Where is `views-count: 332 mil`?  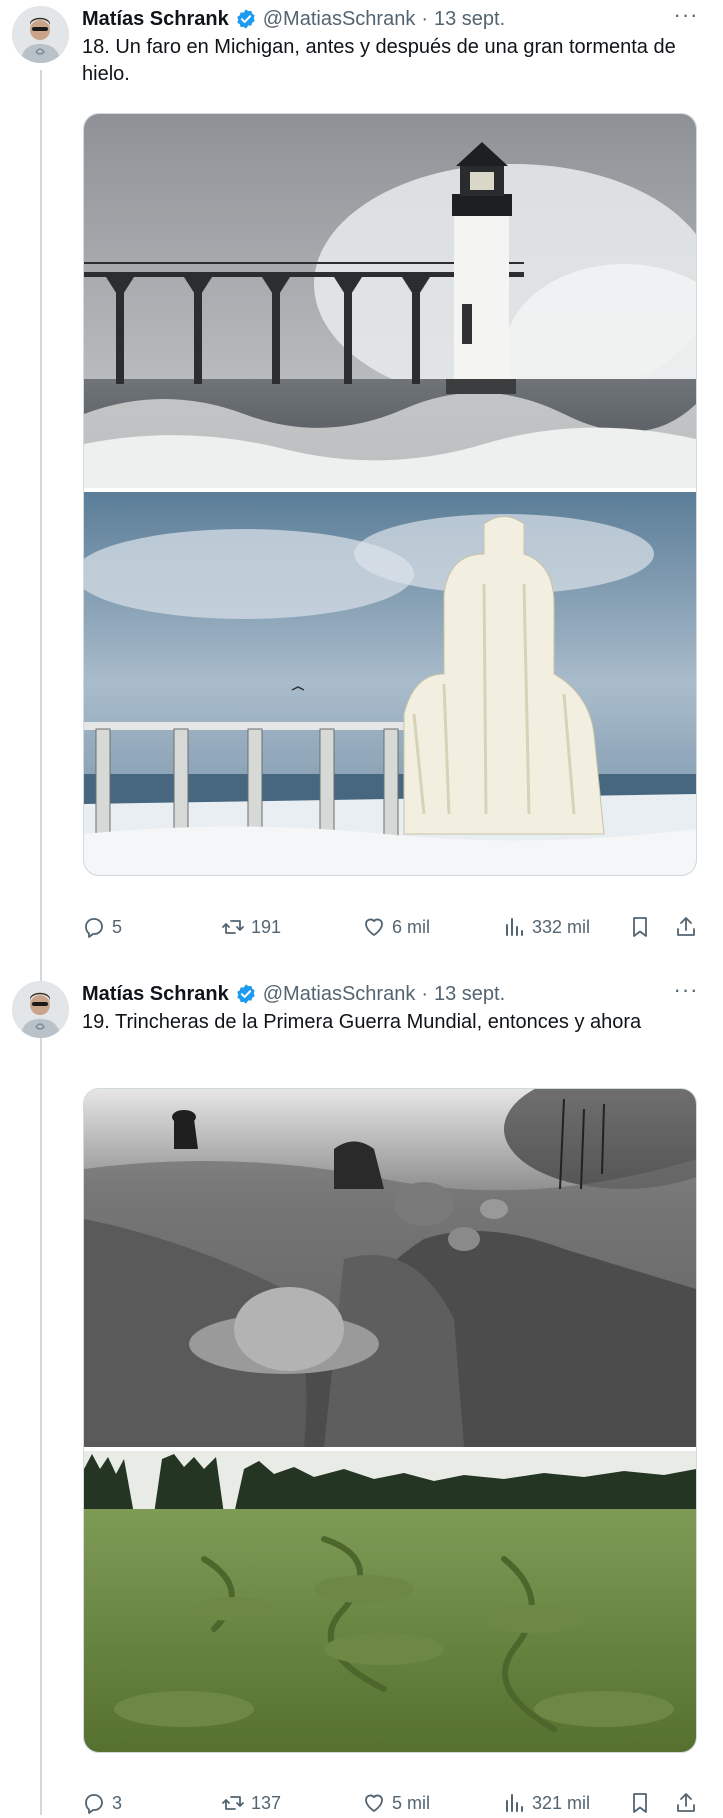
views-count: 332 mil is located at coordinates (561, 926).